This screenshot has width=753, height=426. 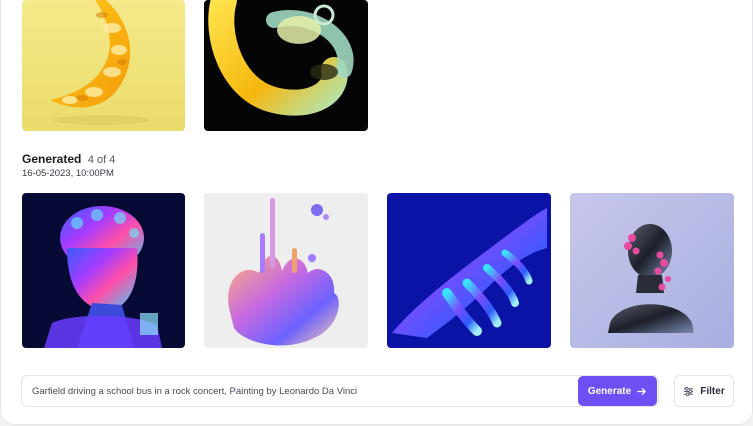 I want to click on prompt-bar: Generate, so click(x=340, y=391).